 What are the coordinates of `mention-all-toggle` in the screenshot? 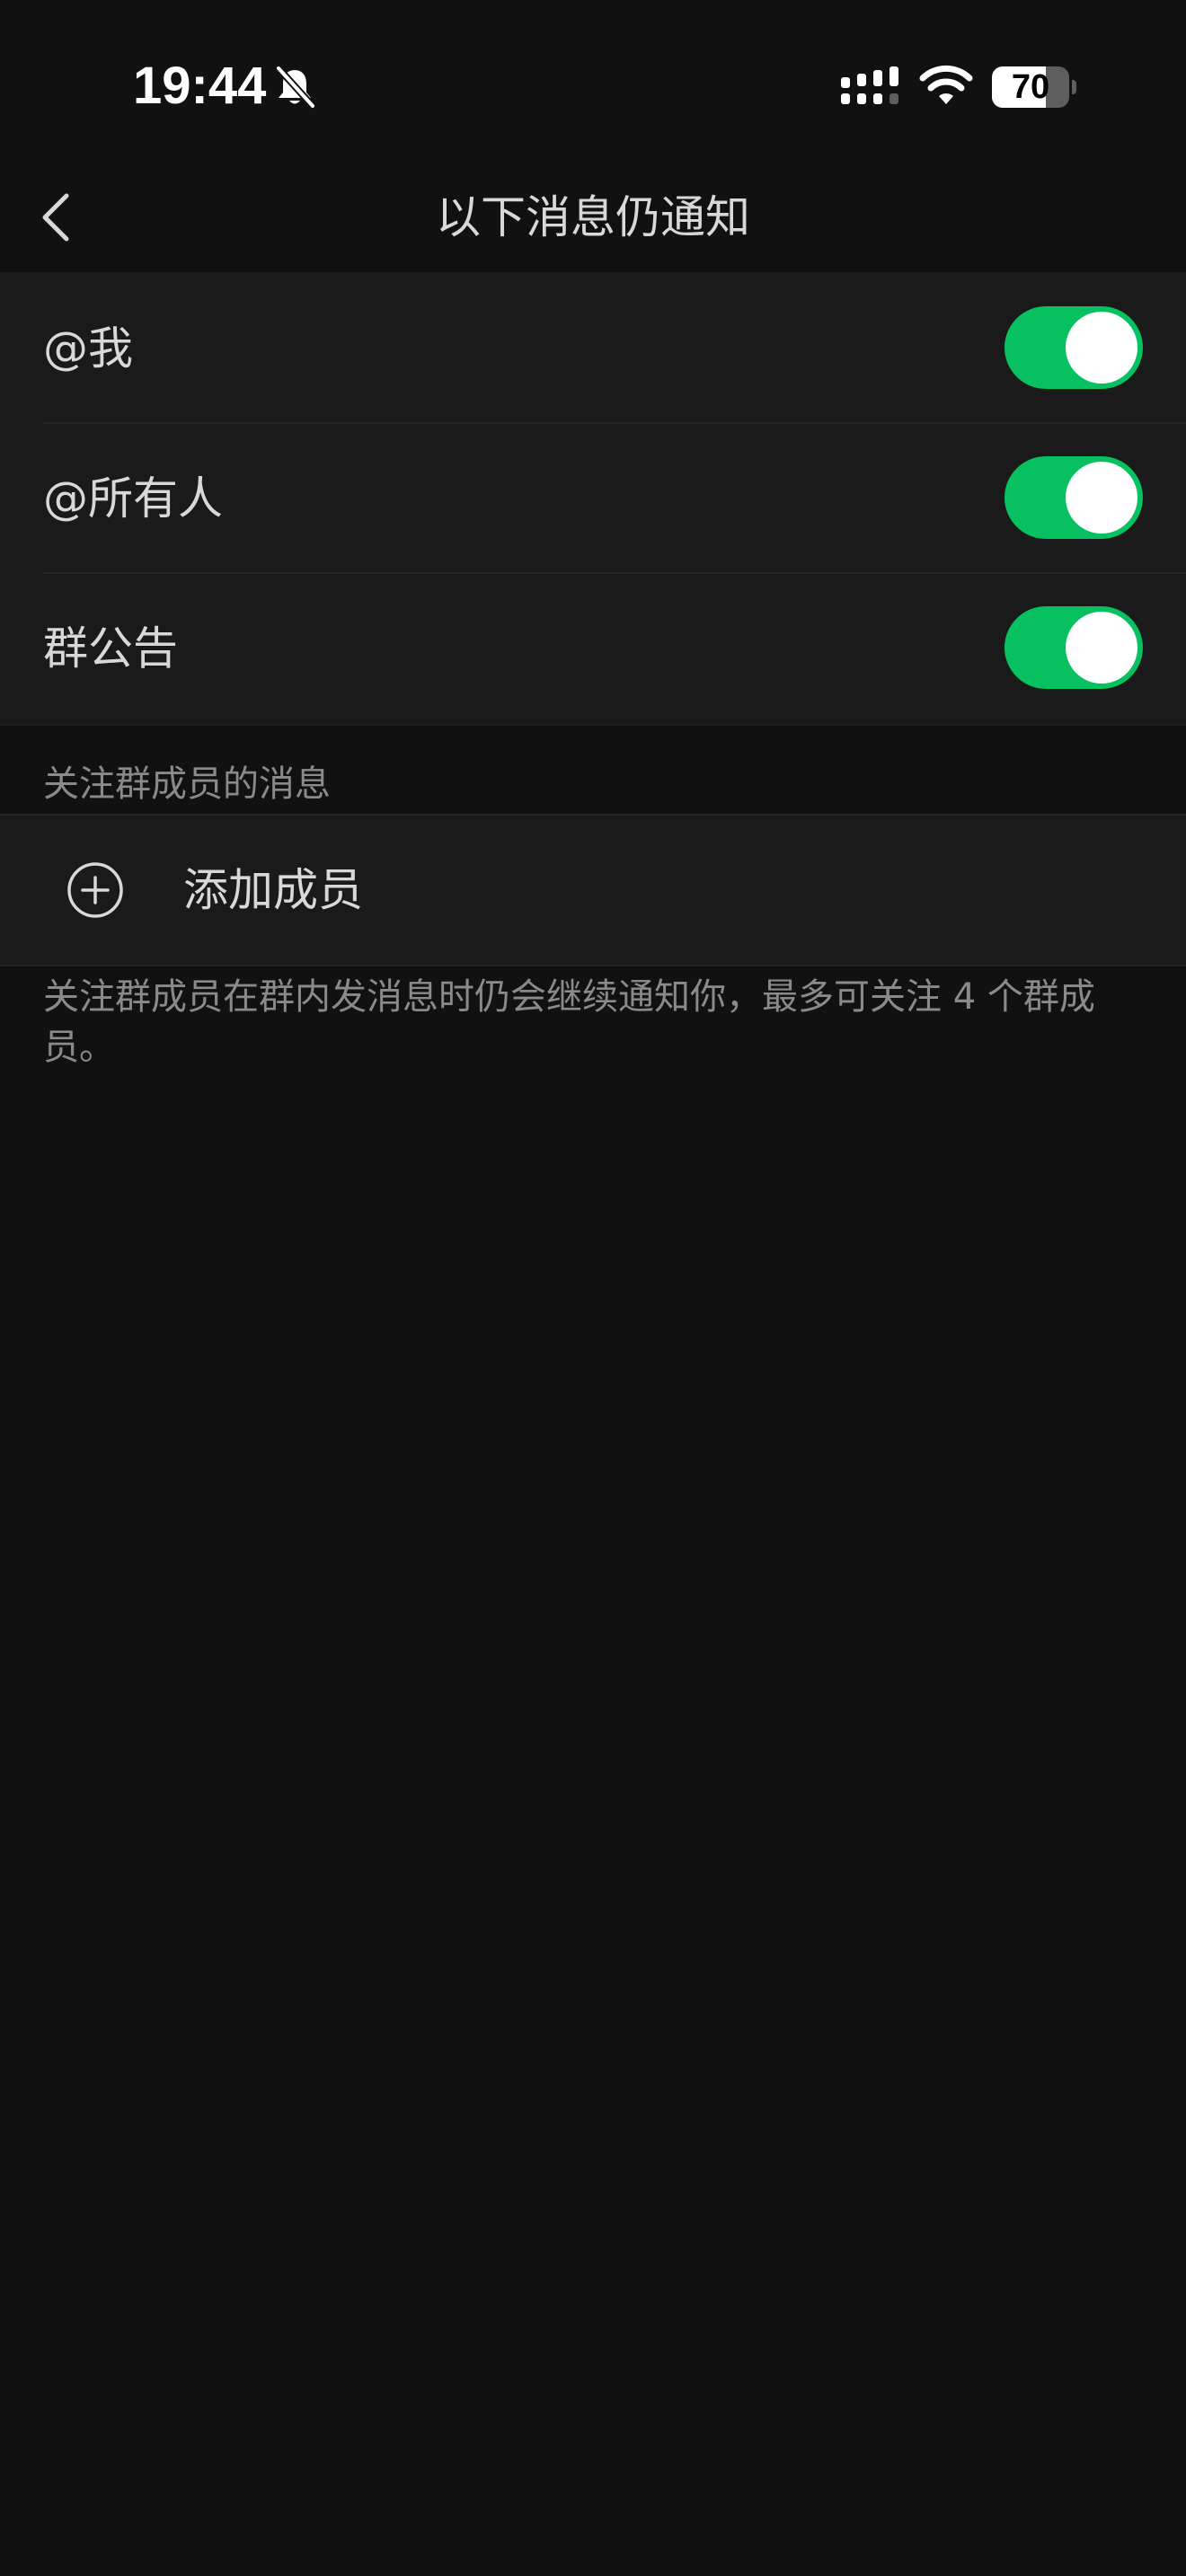 It's located at (1074, 497).